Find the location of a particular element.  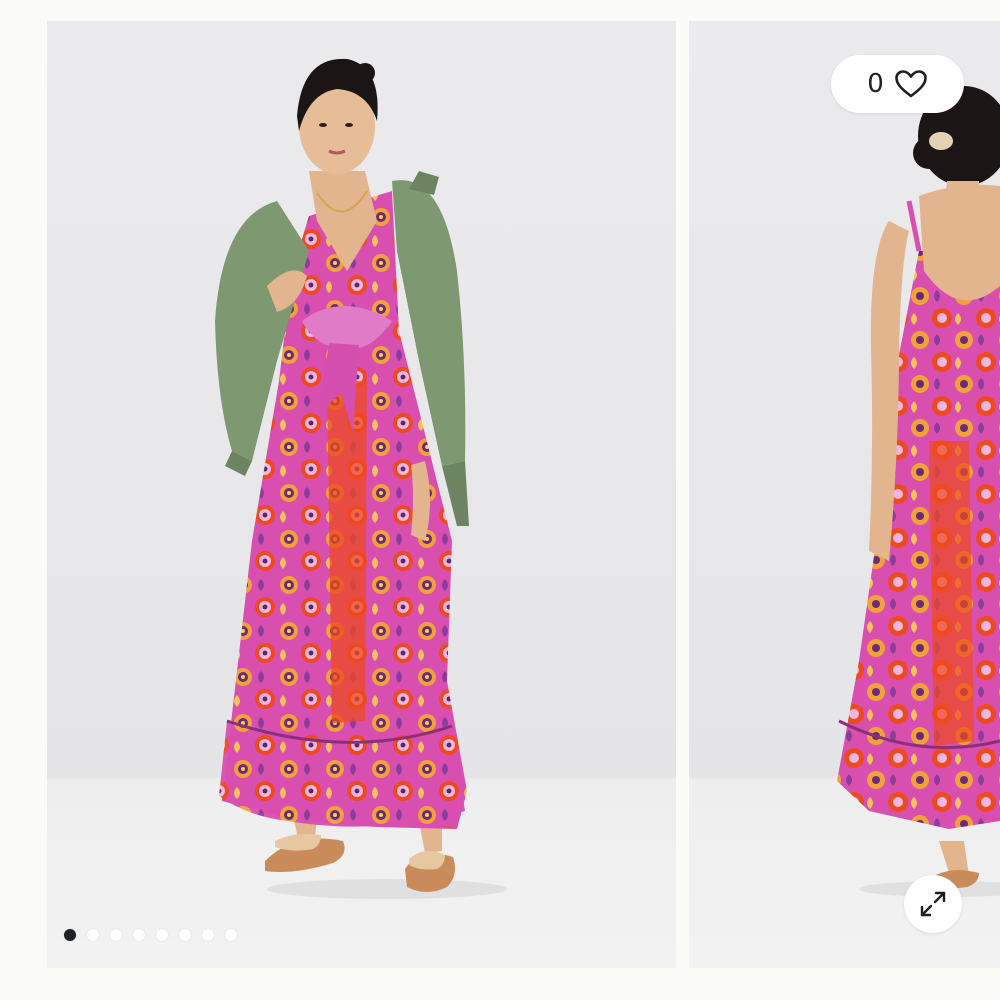

model-back-illustration is located at coordinates (918, 491).